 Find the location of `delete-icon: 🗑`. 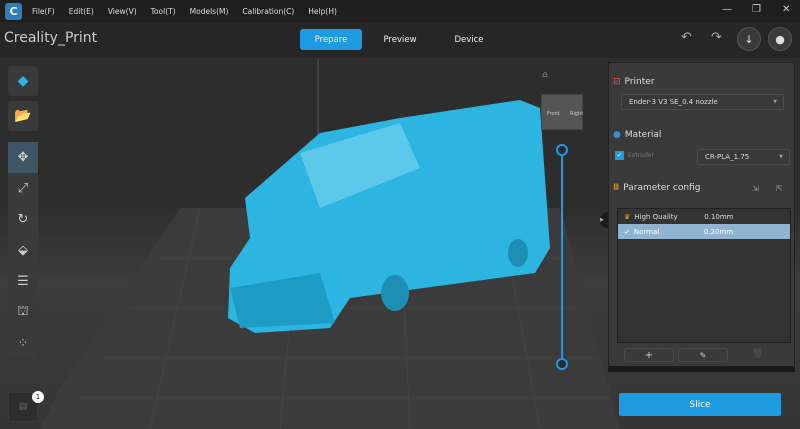

delete-icon: 🗑 is located at coordinates (757, 354).